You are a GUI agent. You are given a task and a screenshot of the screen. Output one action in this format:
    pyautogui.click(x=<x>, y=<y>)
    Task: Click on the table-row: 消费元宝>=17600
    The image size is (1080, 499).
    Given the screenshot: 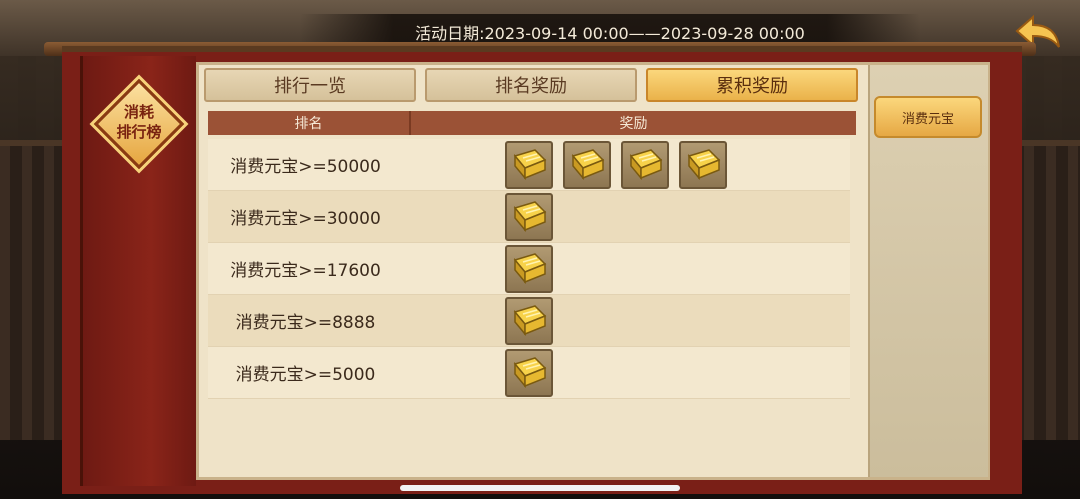 What is the action you would take?
    pyautogui.click(x=529, y=269)
    